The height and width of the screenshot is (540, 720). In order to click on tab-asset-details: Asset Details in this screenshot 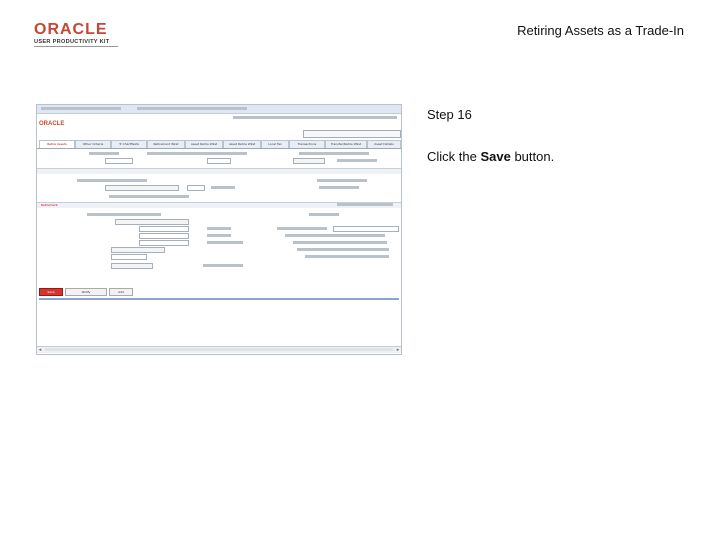, I will do `click(384, 144)`.